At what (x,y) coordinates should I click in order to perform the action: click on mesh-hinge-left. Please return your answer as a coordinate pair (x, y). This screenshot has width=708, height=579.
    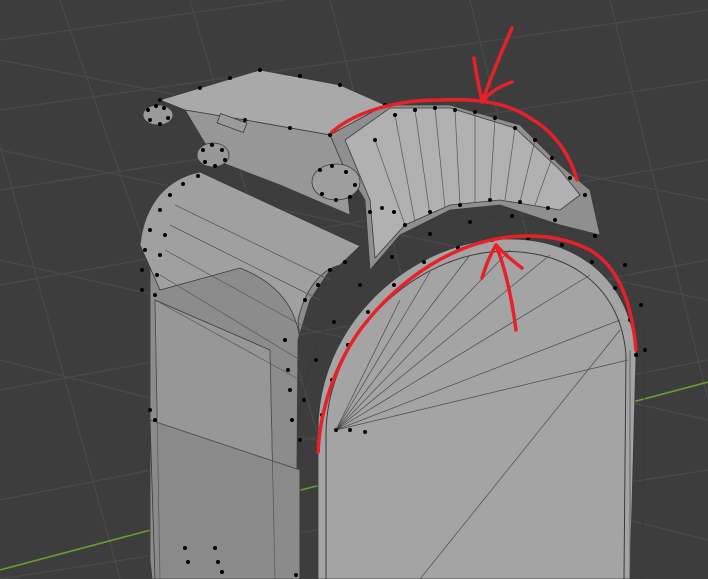
    Looking at the image, I should click on (158, 115).